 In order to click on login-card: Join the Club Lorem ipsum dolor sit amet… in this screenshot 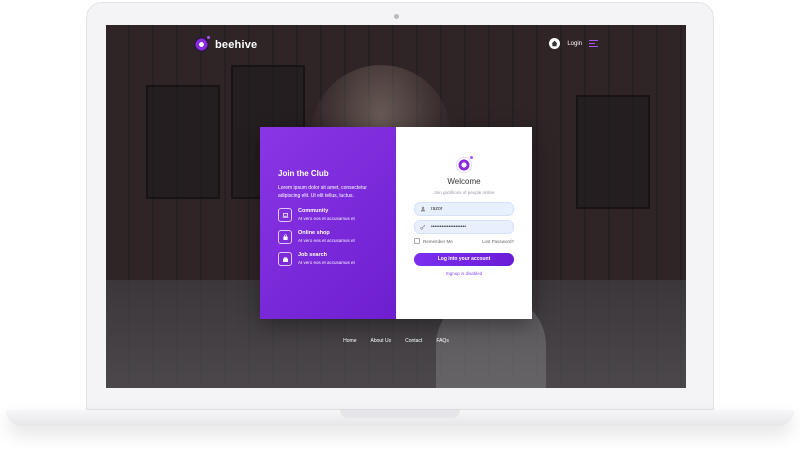, I will do `click(396, 223)`.